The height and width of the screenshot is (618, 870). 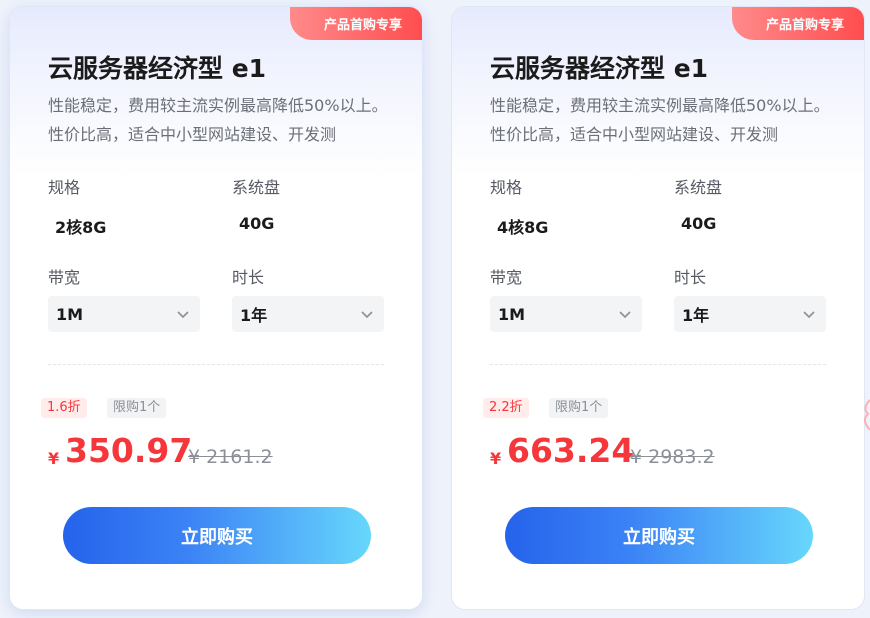 I want to click on sale-price: 663.24, so click(x=571, y=450).